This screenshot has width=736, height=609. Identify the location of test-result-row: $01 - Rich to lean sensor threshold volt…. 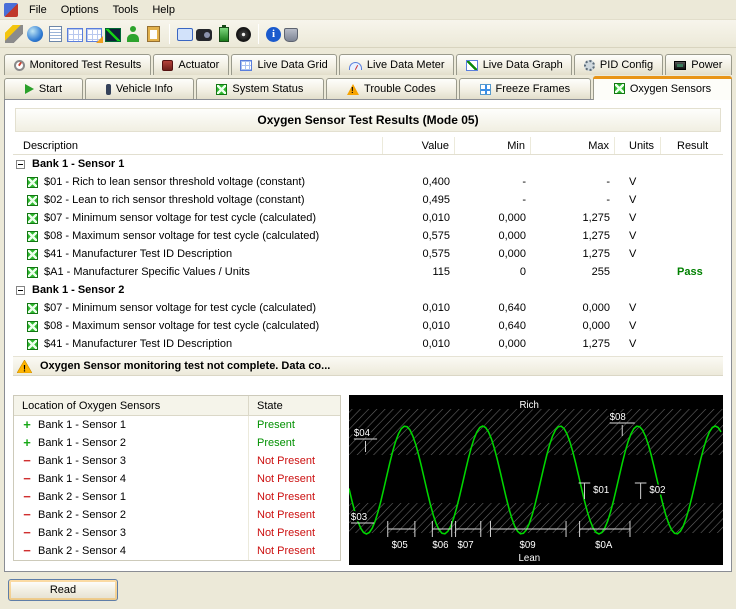
(368, 182).